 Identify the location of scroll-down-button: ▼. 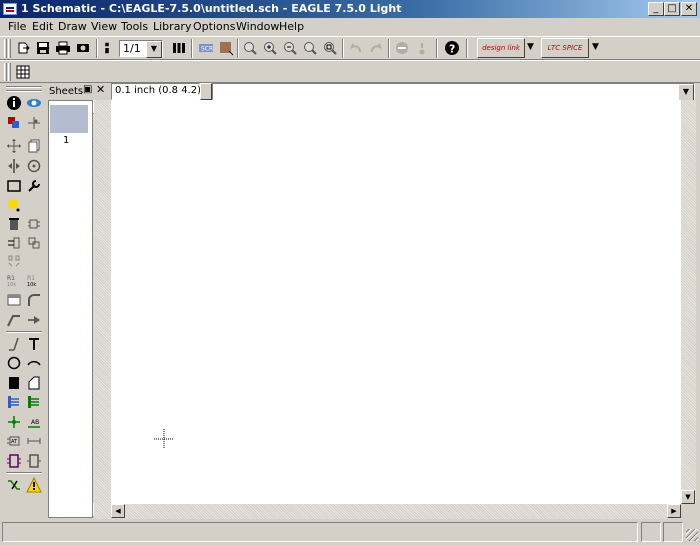
(688, 497).